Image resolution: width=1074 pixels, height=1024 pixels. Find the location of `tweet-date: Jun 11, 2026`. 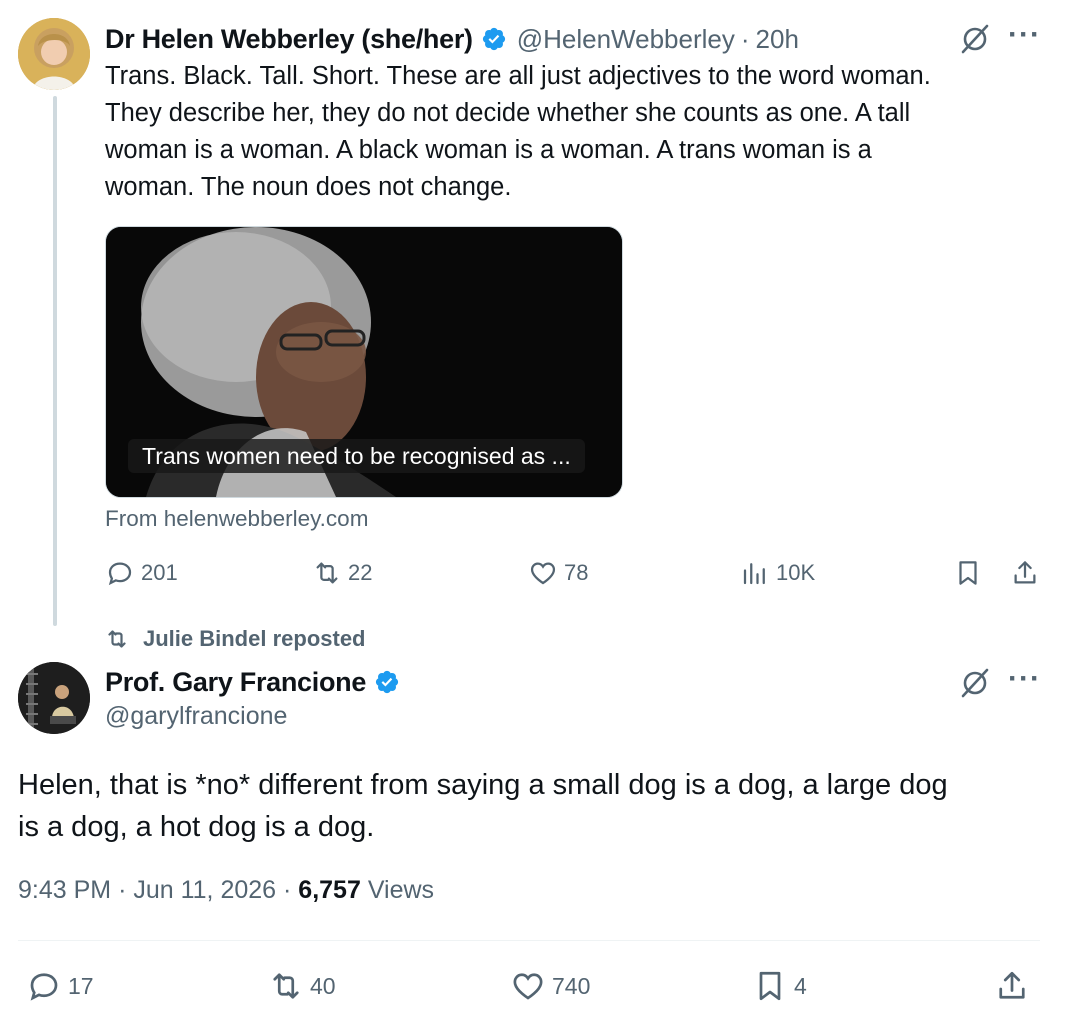

tweet-date: Jun 11, 2026 is located at coordinates (204, 890).